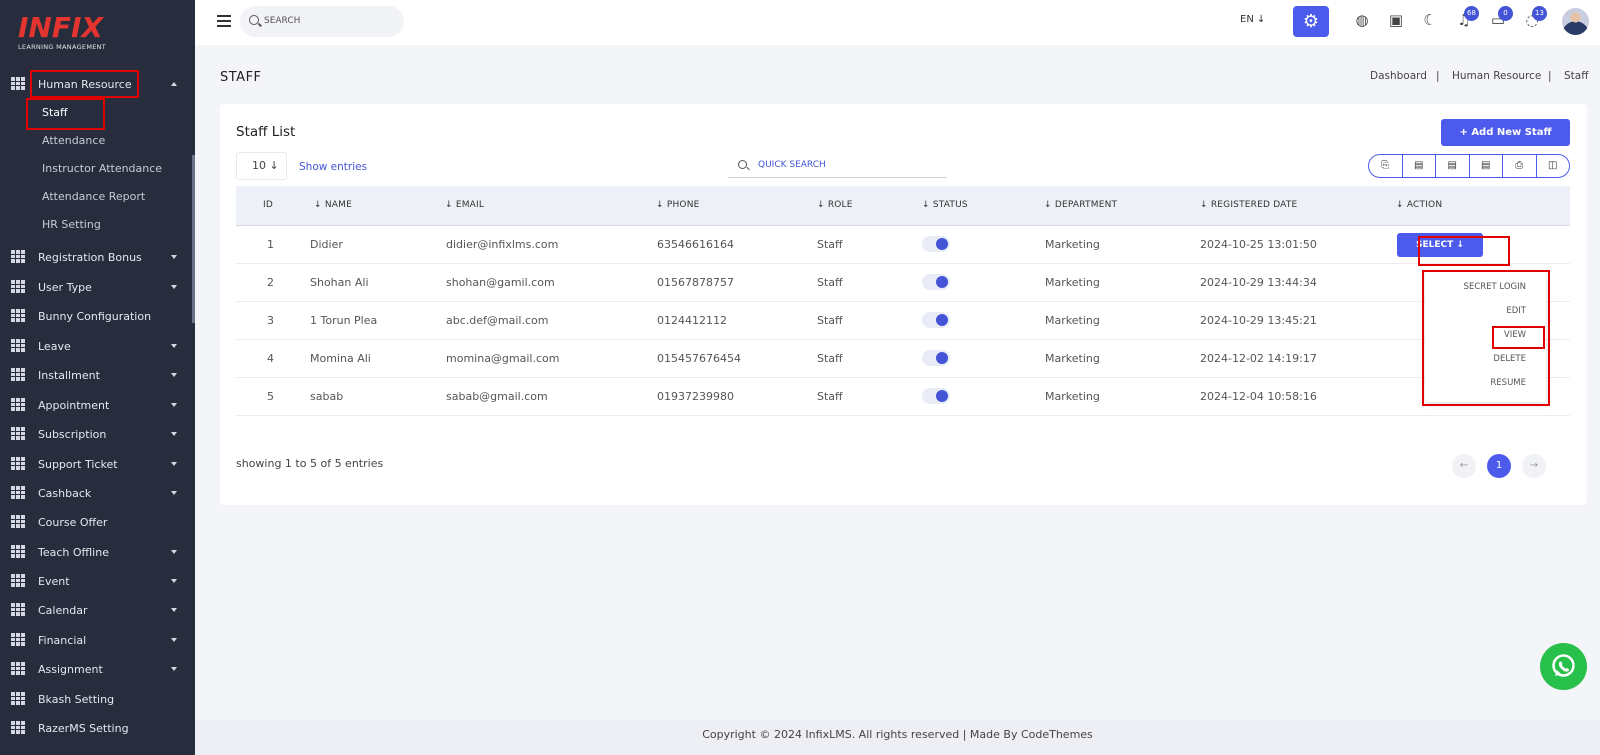 The width and height of the screenshot is (1600, 755). What do you see at coordinates (97, 493) in the screenshot?
I see `sidebar-item-cashback: Cashback` at bounding box center [97, 493].